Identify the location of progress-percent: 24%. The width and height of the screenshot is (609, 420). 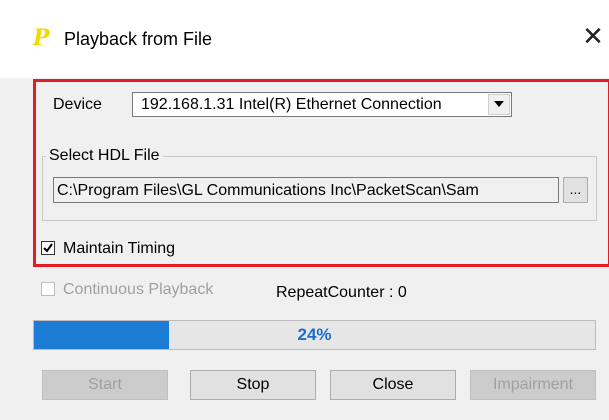
(314, 334).